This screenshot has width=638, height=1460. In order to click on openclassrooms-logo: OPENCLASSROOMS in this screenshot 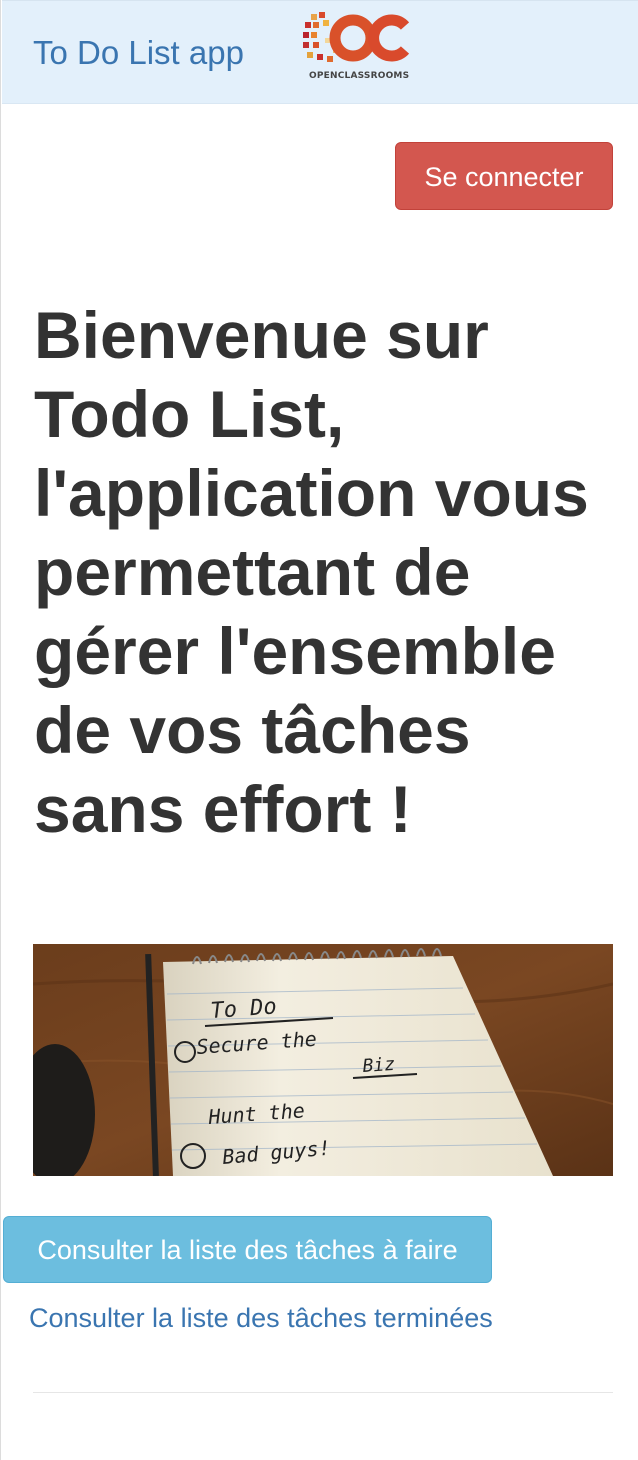, I will do `click(356, 46)`.